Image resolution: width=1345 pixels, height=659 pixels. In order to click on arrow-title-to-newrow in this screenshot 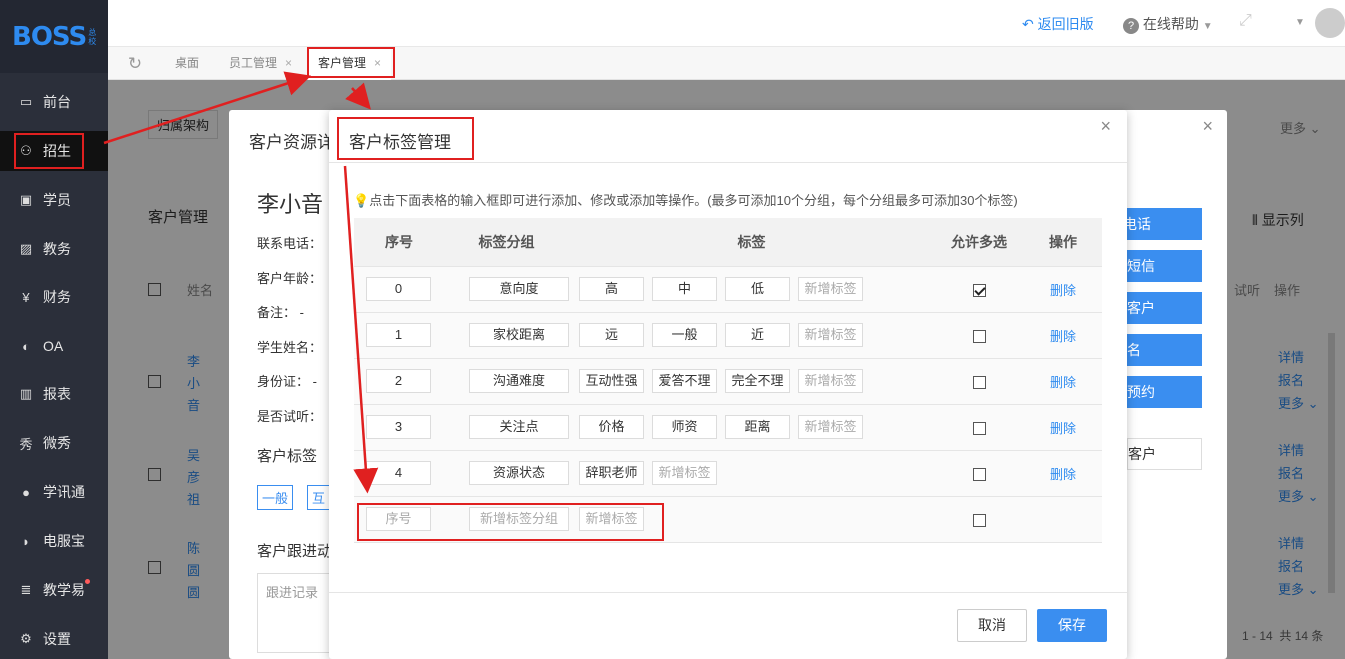, I will do `click(361, 329)`.